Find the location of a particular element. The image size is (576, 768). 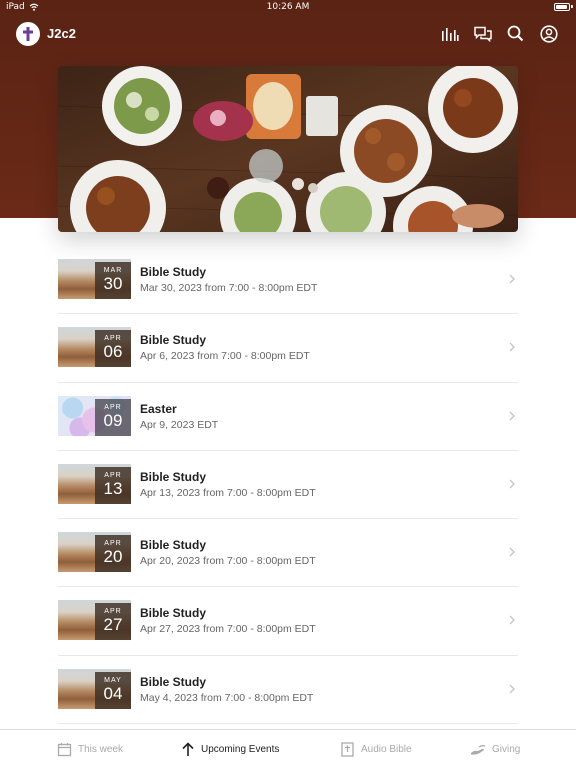

date-badge: APR 20 is located at coordinates (113, 554).